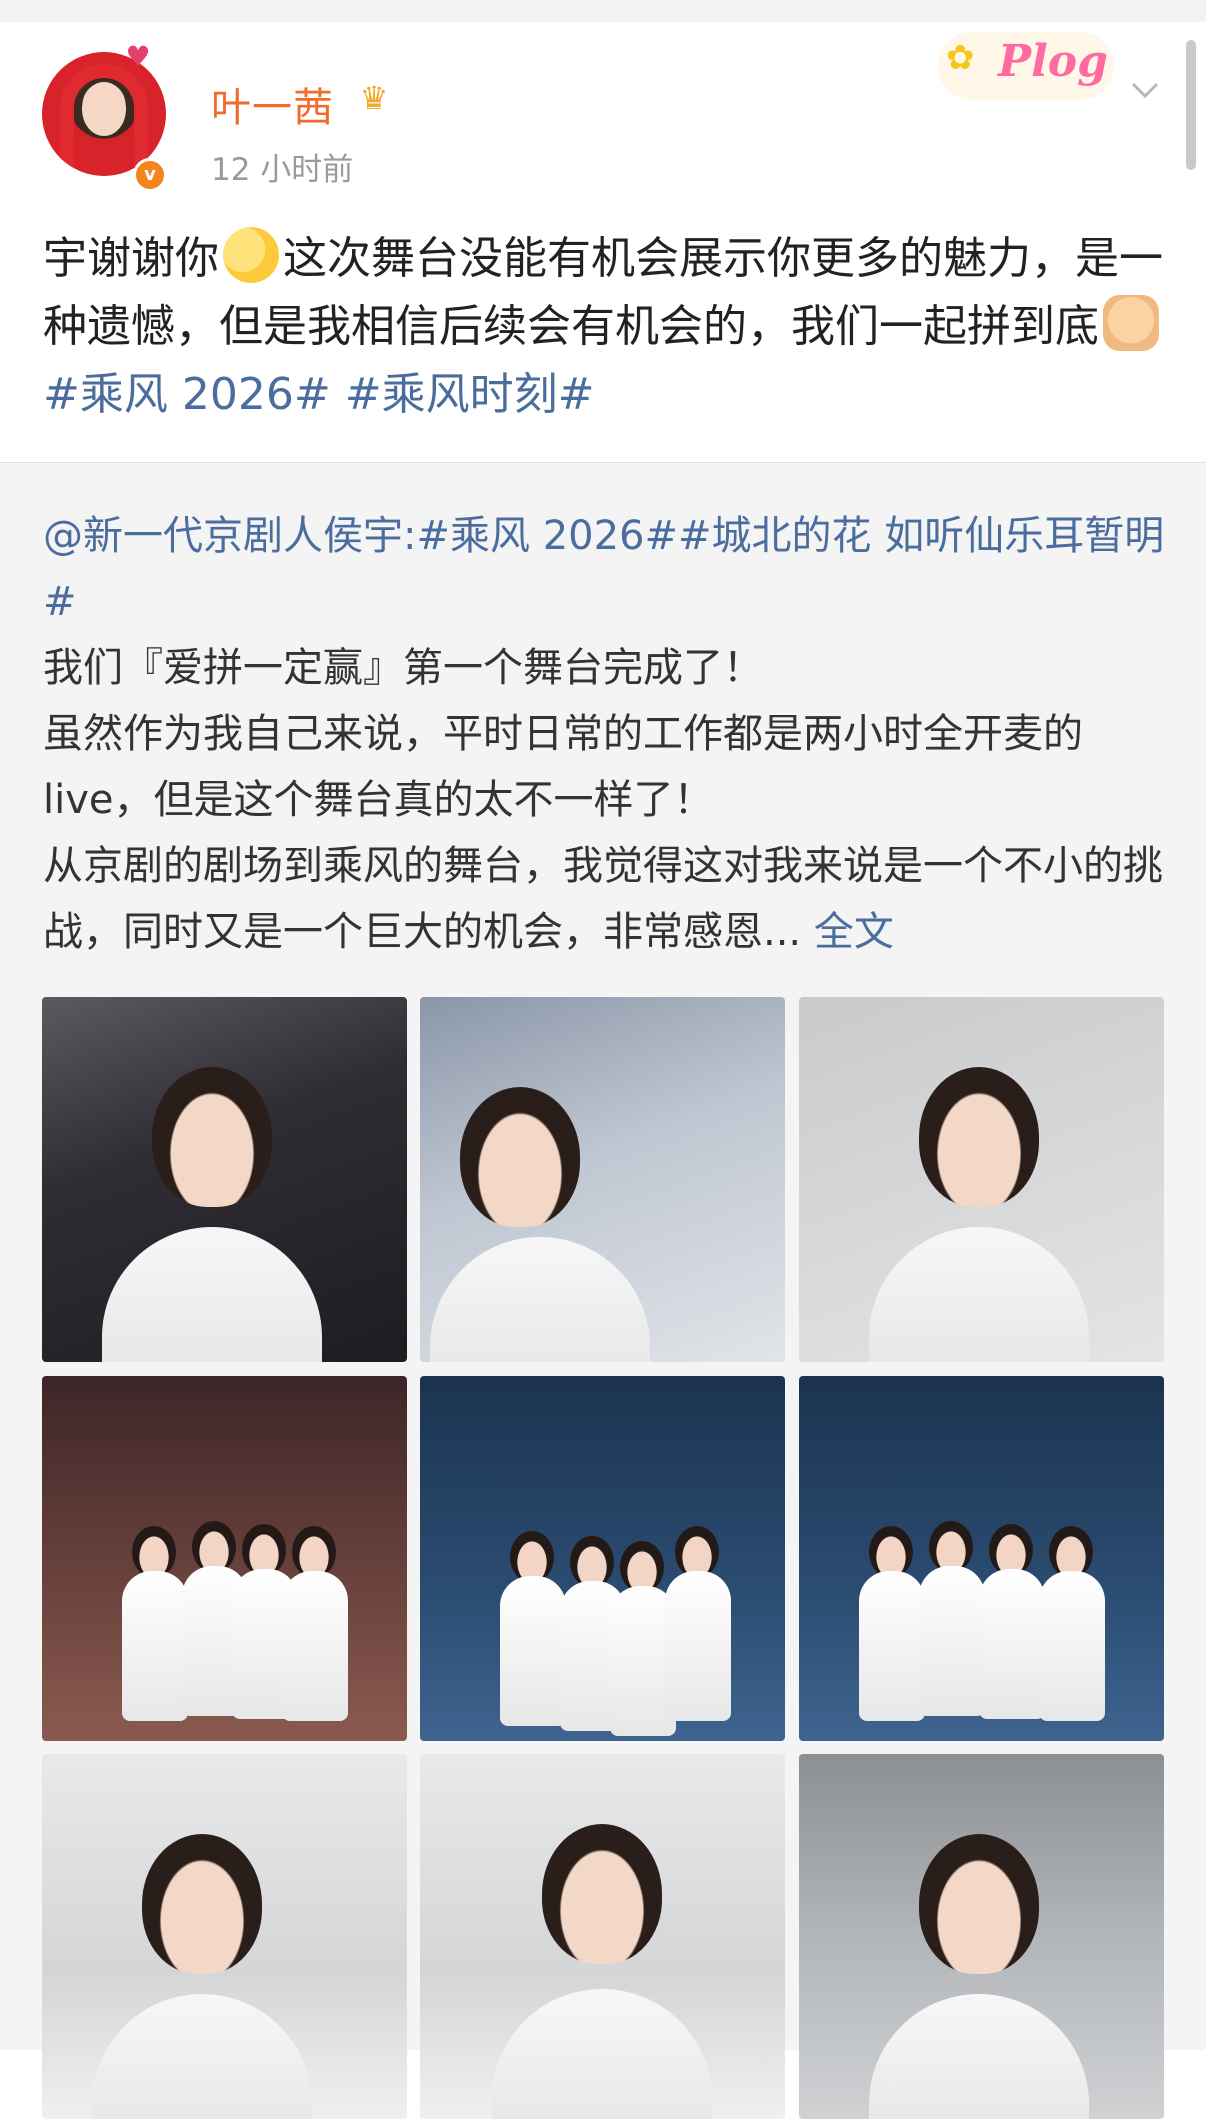 Image resolution: width=1206 pixels, height=2119 pixels. What do you see at coordinates (960, 58) in the screenshot?
I see `flower-icon: ✿` at bounding box center [960, 58].